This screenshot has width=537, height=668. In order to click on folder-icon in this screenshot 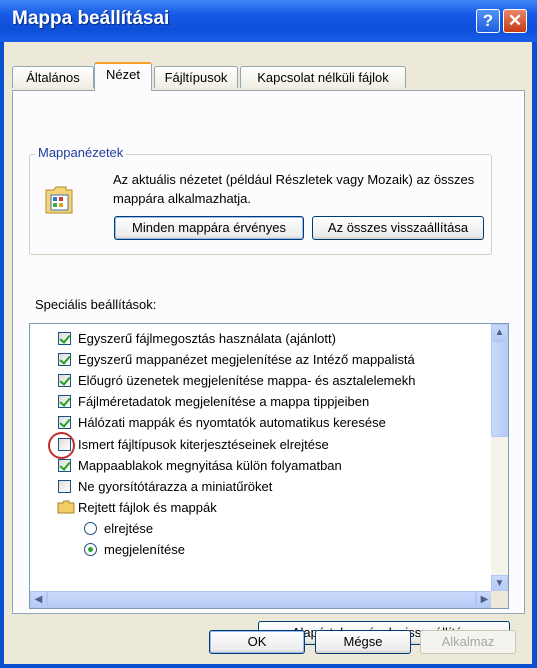, I will do `click(66, 507)`.